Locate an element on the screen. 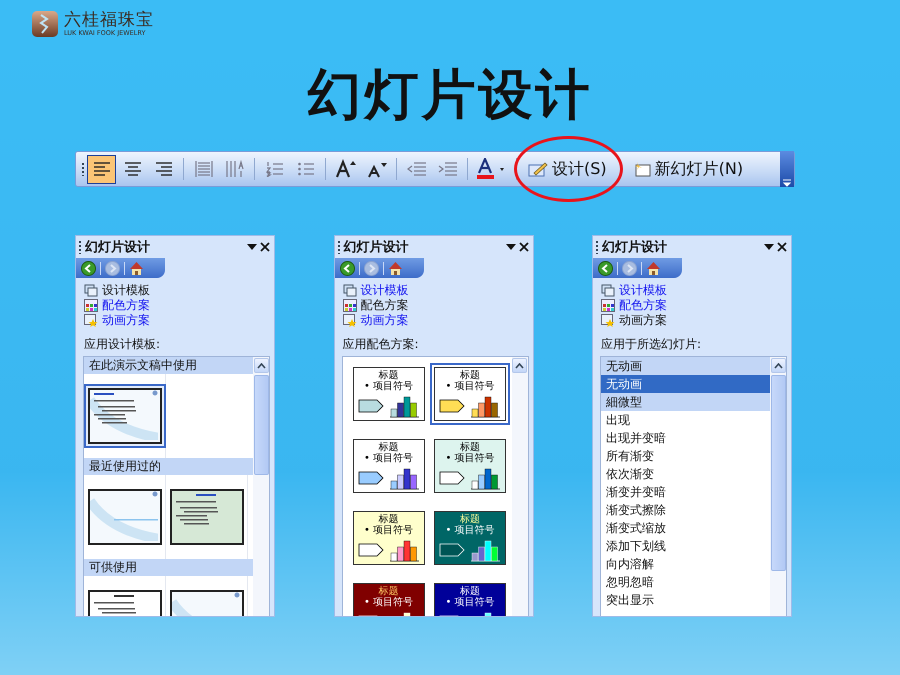 This screenshot has width=900, height=675. animation-scheme-item: 細微型 is located at coordinates (685, 402).